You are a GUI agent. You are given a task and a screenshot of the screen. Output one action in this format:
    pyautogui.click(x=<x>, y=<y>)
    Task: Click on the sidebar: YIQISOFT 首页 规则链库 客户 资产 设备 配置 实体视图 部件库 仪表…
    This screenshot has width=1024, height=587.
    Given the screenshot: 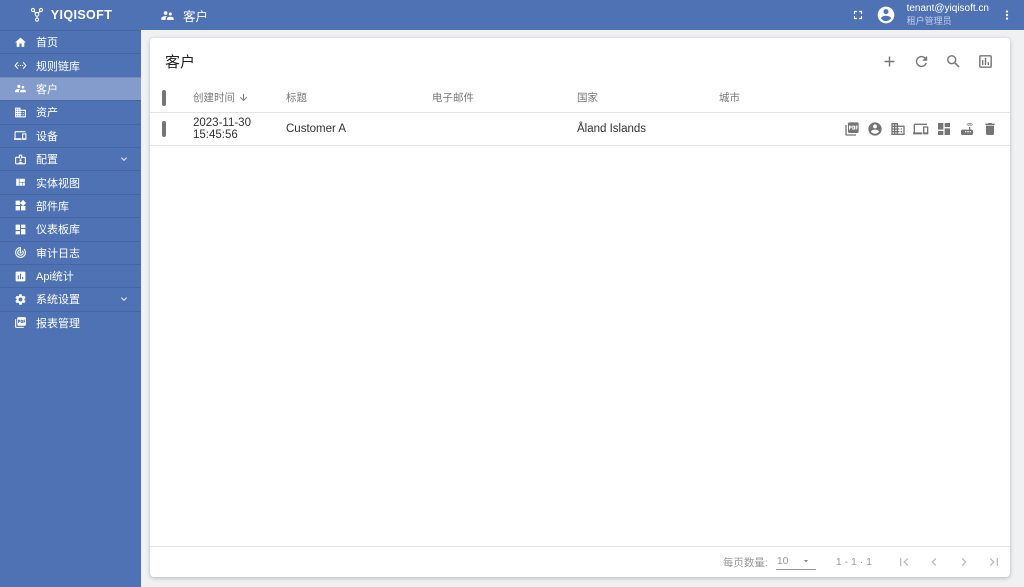 What is the action you would take?
    pyautogui.click(x=70, y=293)
    